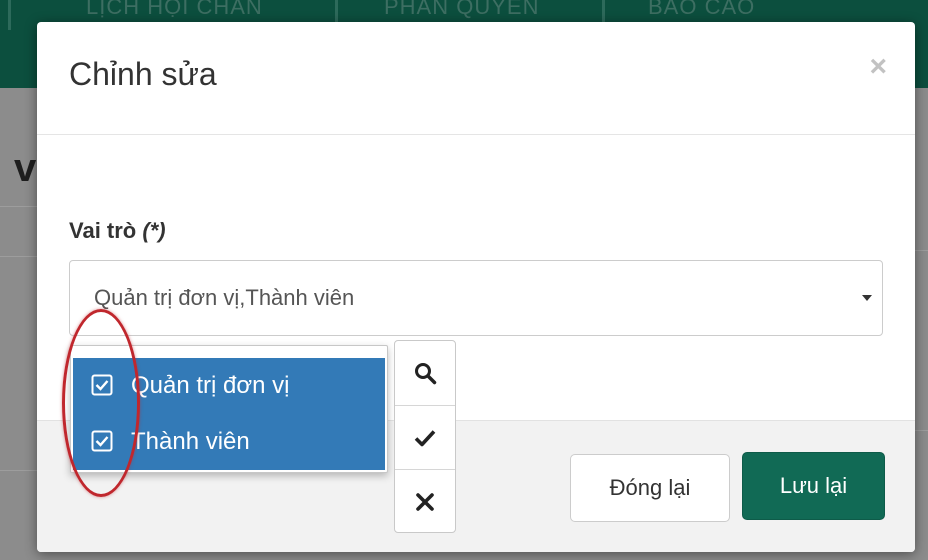 This screenshot has height=560, width=928. I want to click on close-icon, so click(425, 501).